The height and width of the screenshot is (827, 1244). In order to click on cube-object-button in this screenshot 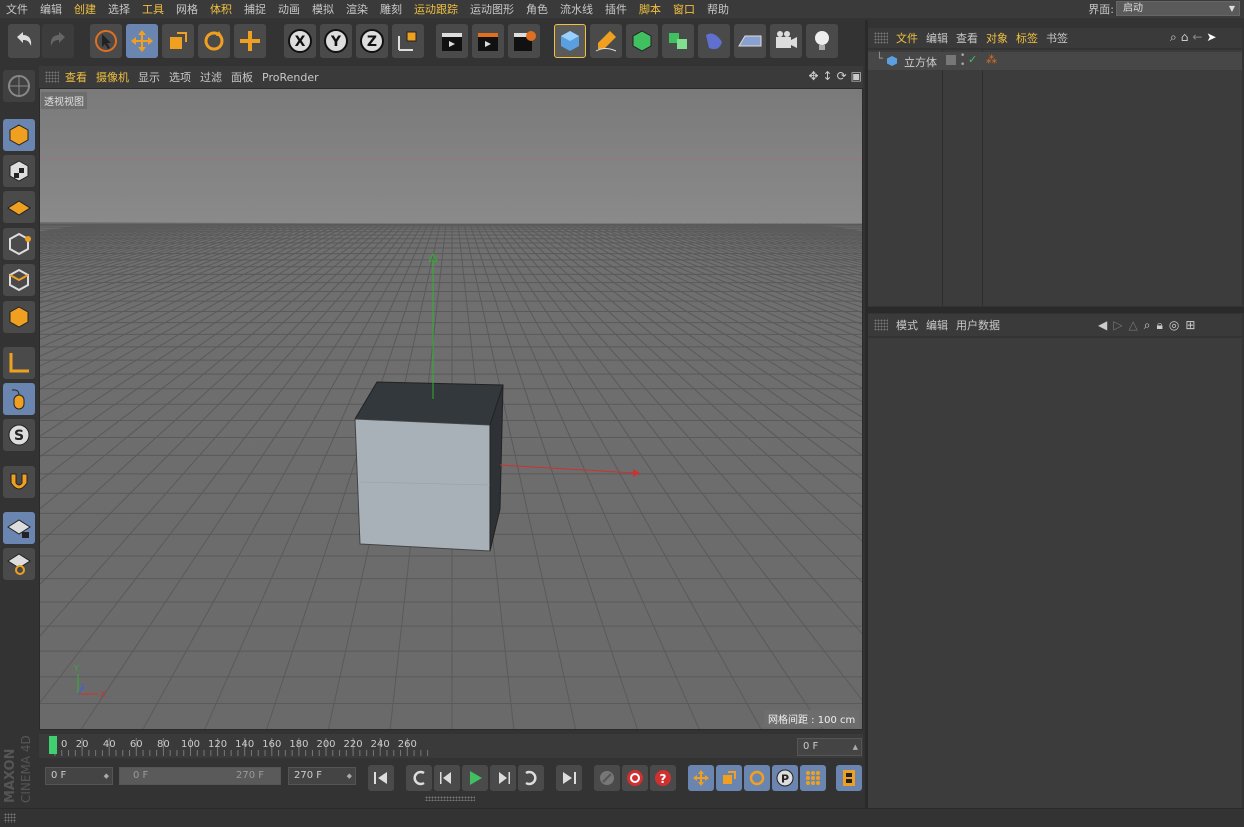, I will do `click(570, 41)`.